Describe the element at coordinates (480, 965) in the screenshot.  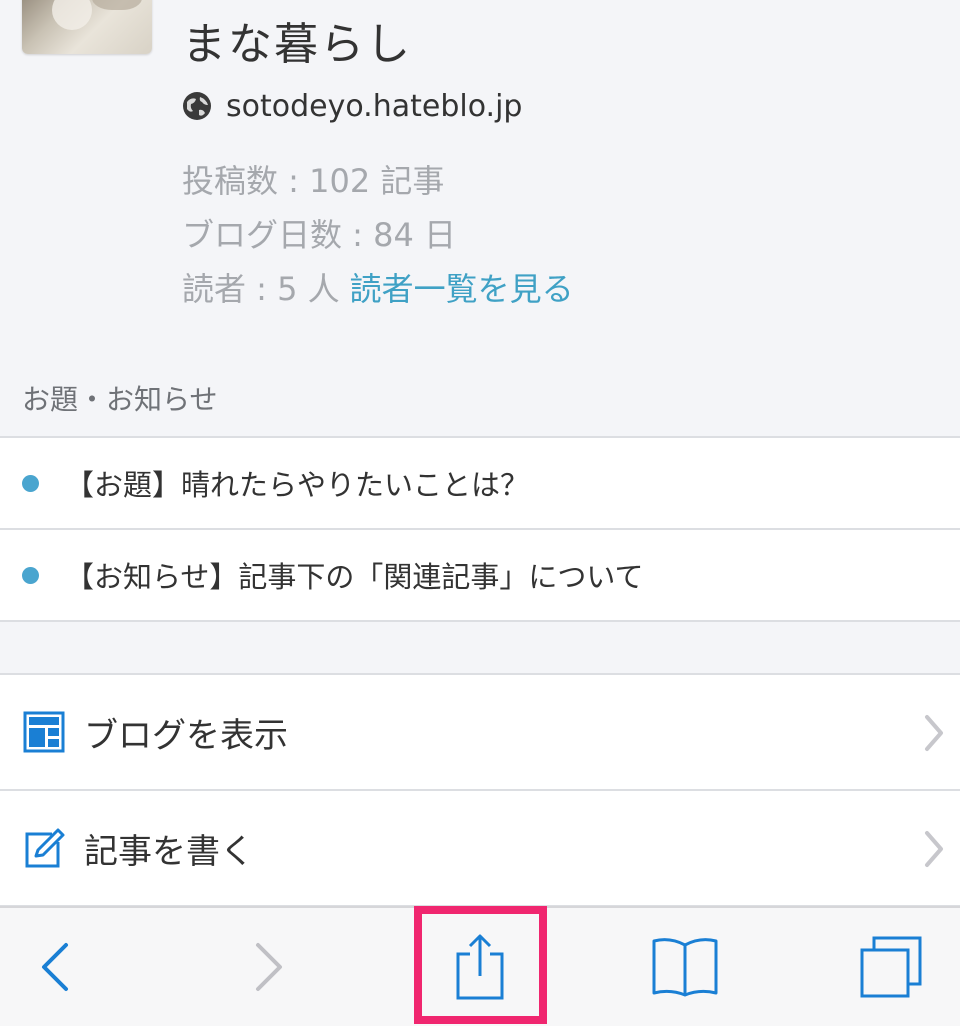
I see `share-highlight-box` at that location.